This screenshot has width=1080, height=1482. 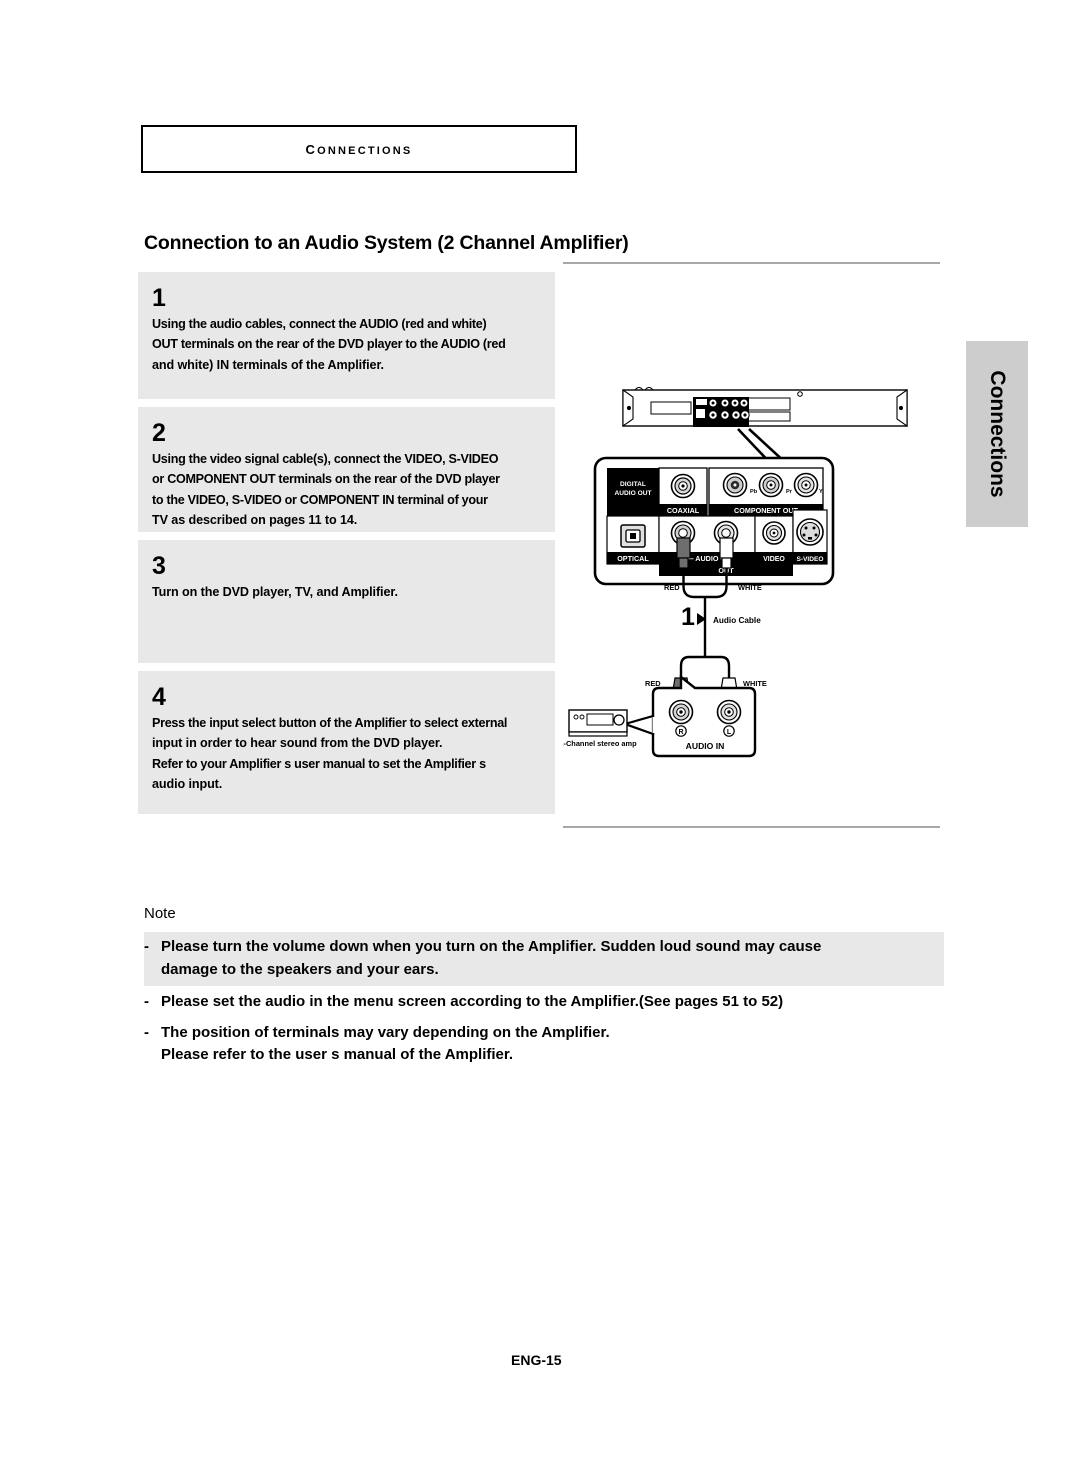 I want to click on label-out-red: RED, so click(x=672, y=587).